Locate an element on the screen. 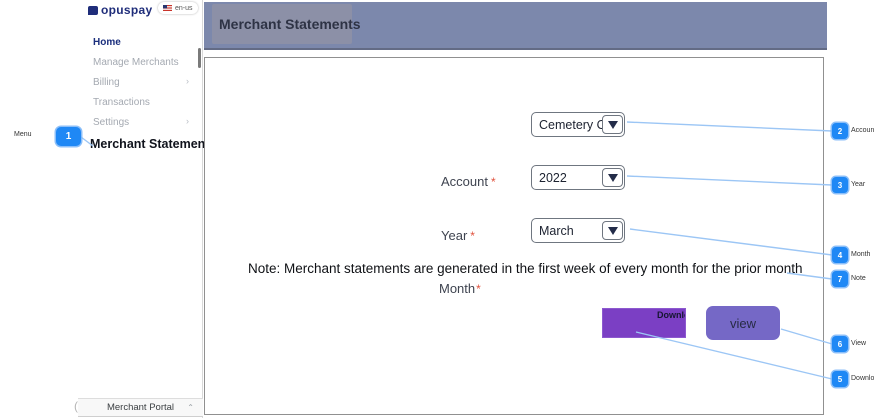 The width and height of the screenshot is (874, 420). brand-logo-text: opuspay is located at coordinates (127, 10).